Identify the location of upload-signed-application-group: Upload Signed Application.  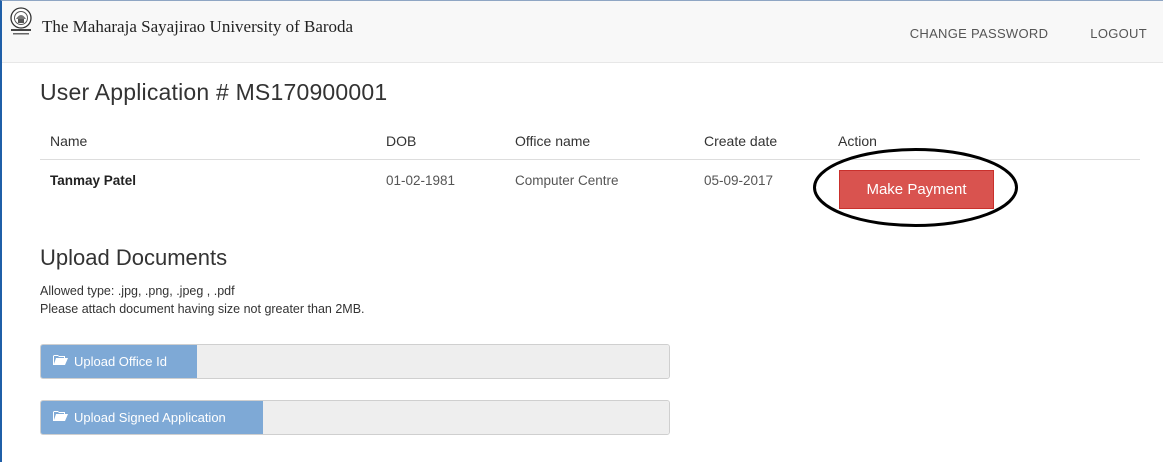
(355, 417).